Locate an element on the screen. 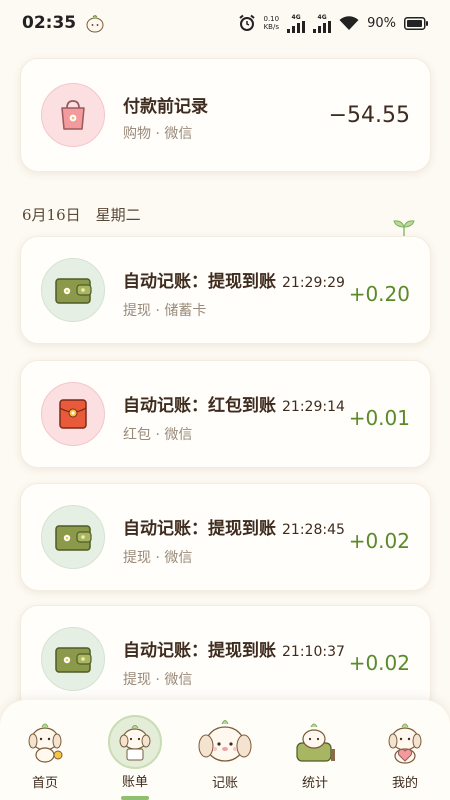 This screenshot has height=800, width=450. pre-payment-record-card: 付款前记录 购物 · 微信 −54.55 is located at coordinates (225, 115).